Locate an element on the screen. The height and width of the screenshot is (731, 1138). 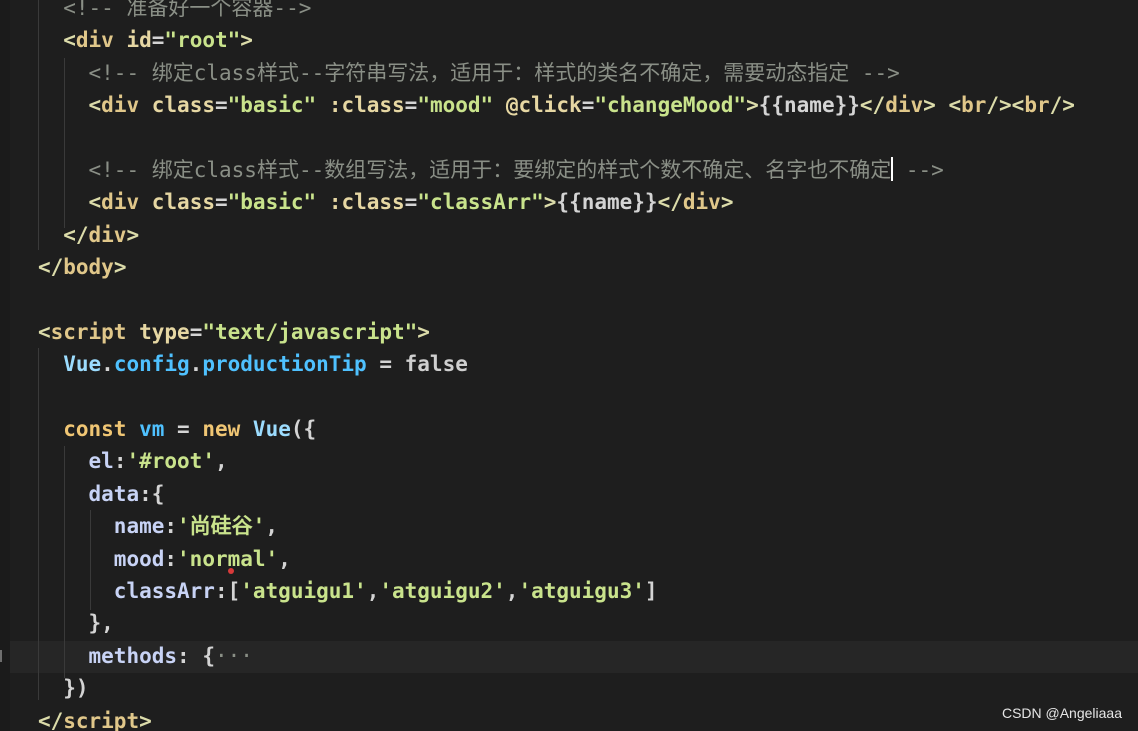
code-token: "changeMood" is located at coordinates (670, 105).